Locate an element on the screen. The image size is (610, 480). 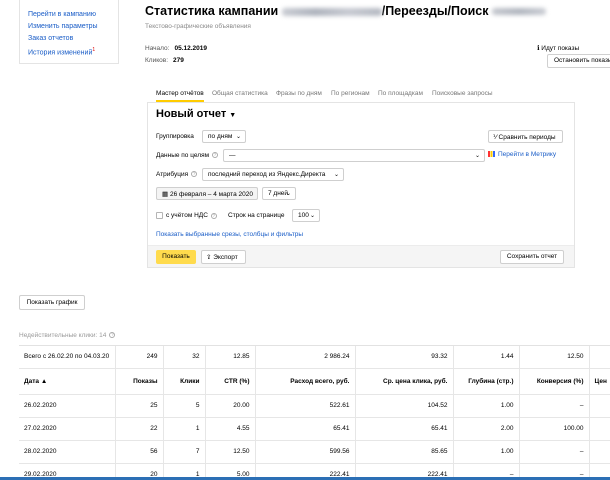
cell: 5 is located at coordinates (184, 406).